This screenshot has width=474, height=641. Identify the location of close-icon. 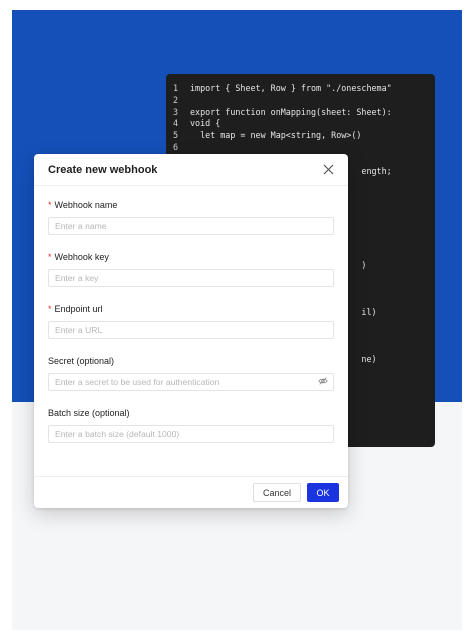
(328, 169).